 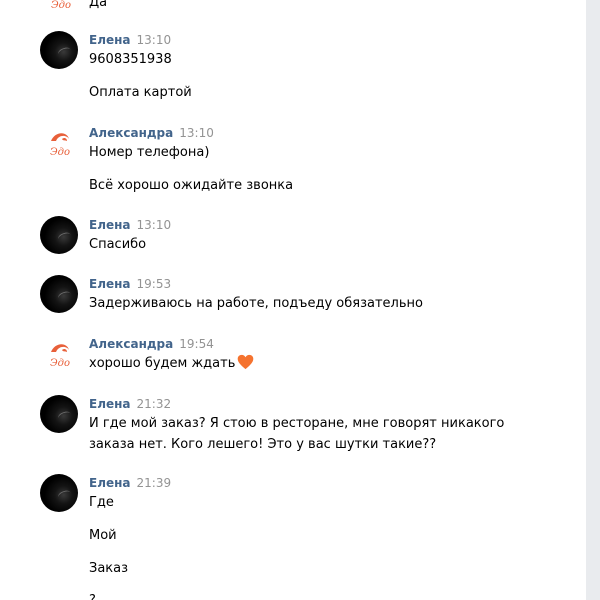 What do you see at coordinates (101, 502) in the screenshot?
I see `message-text: Где` at bounding box center [101, 502].